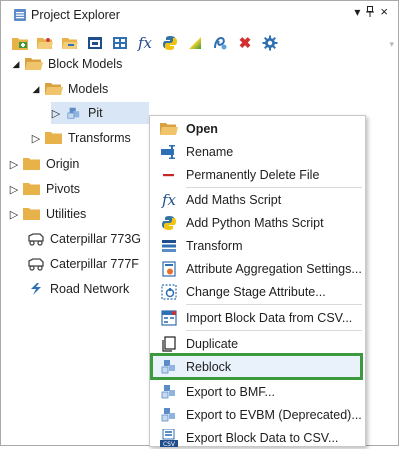  What do you see at coordinates (63, 164) in the screenshot?
I see `tree-item-label: Origin` at bounding box center [63, 164].